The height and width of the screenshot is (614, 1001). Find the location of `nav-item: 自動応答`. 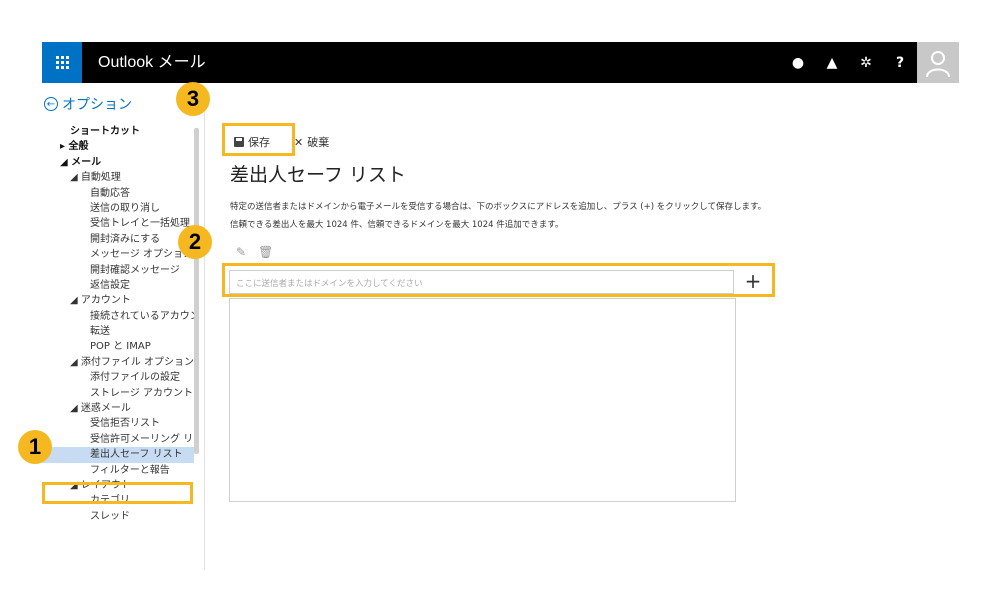

nav-item: 自動応答 is located at coordinates (118, 193).